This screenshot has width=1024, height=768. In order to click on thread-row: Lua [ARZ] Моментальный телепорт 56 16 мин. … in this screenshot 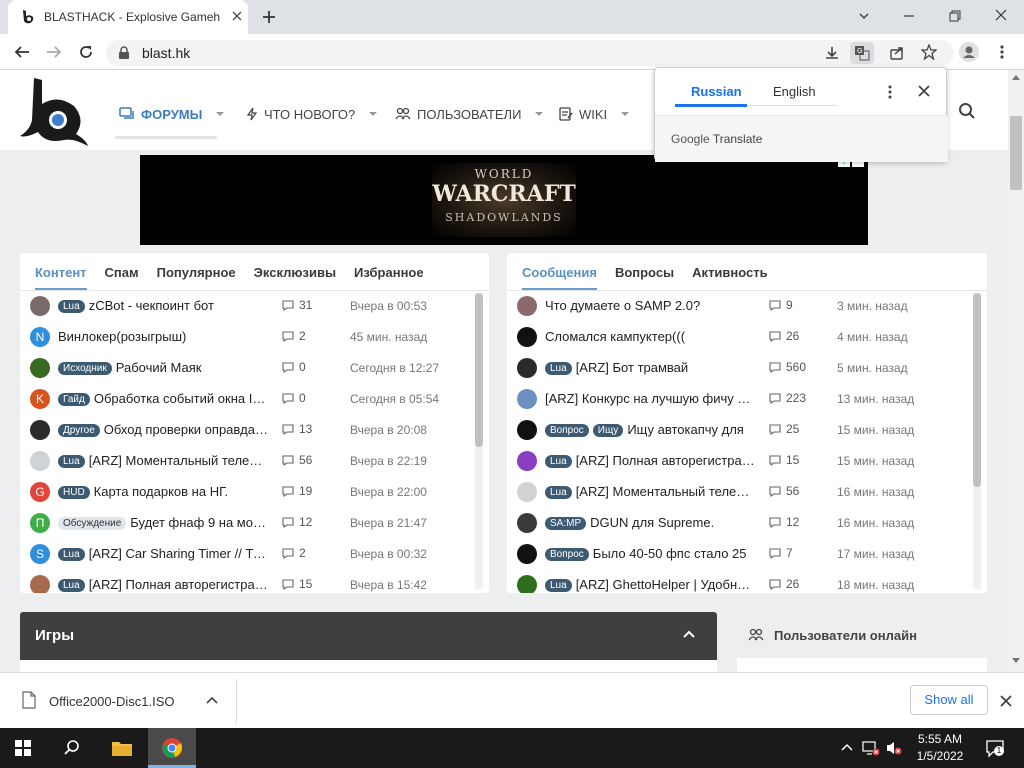, I will do `click(747, 492)`.